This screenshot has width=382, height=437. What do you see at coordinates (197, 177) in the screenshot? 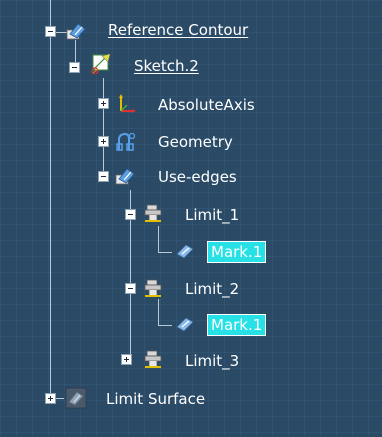
I see `tree-node-label: Use-edges` at bounding box center [197, 177].